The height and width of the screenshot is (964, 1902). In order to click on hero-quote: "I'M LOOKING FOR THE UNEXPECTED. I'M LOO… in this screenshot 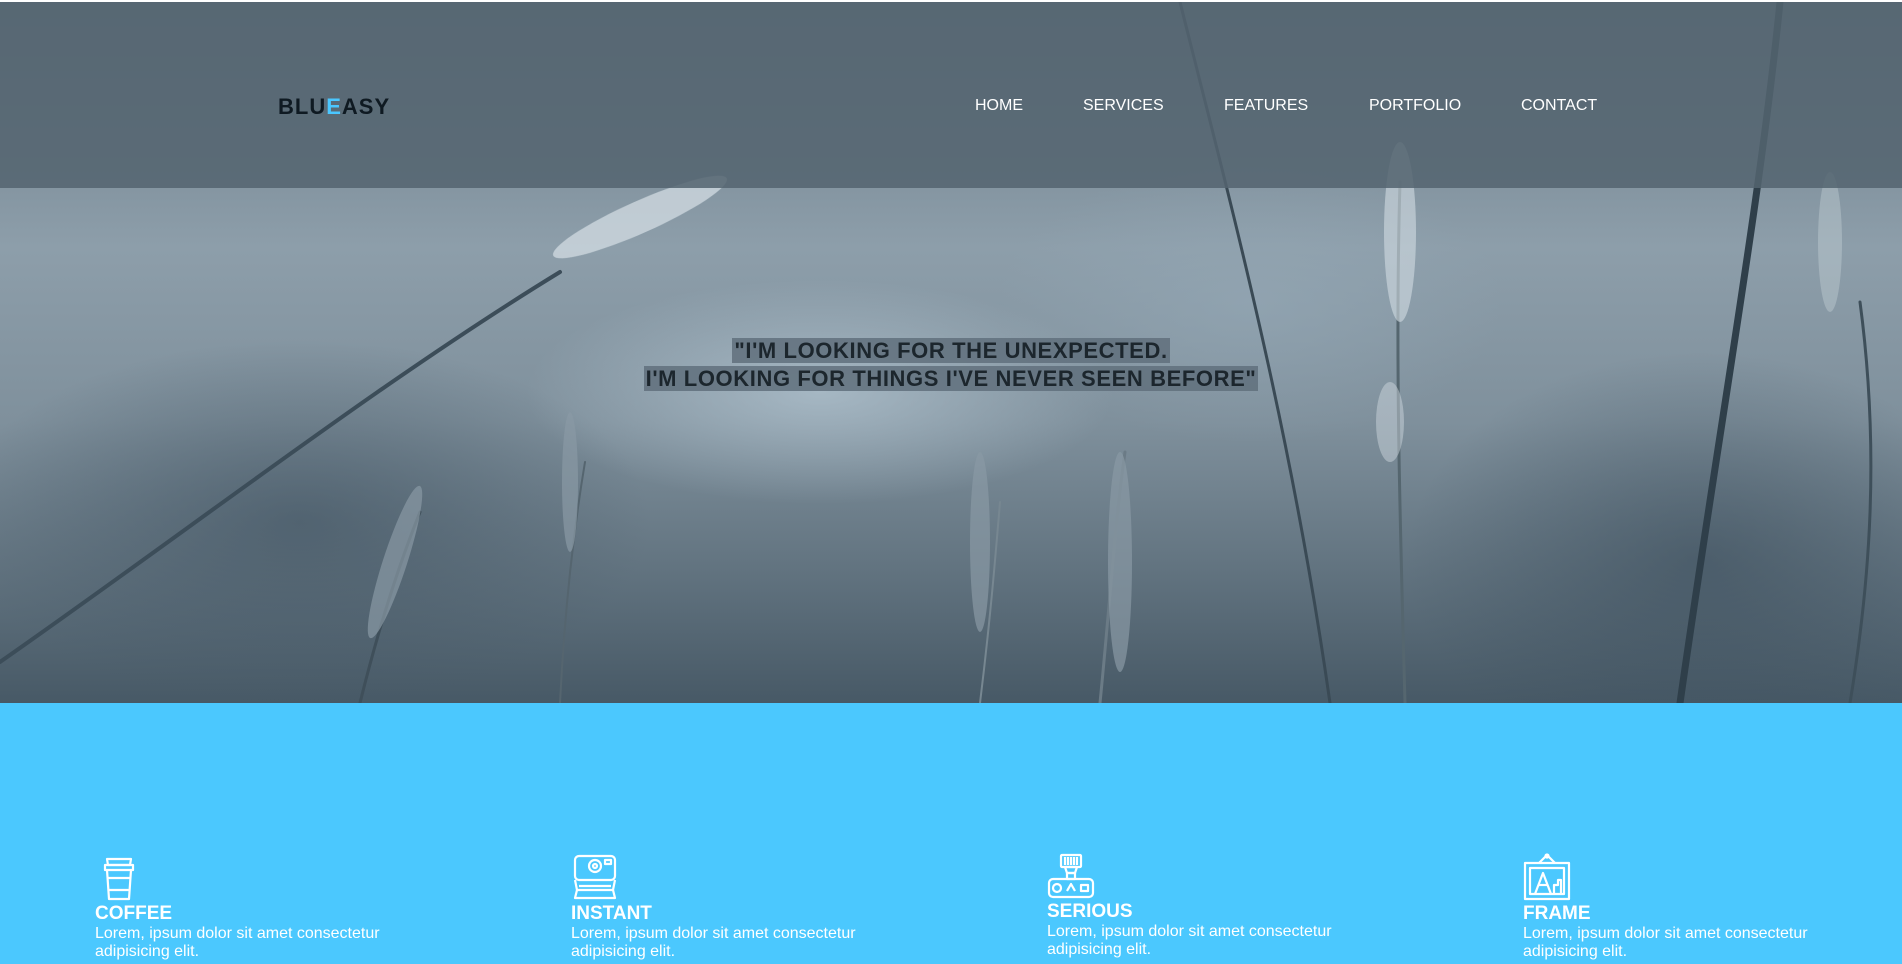, I will do `click(951, 365)`.